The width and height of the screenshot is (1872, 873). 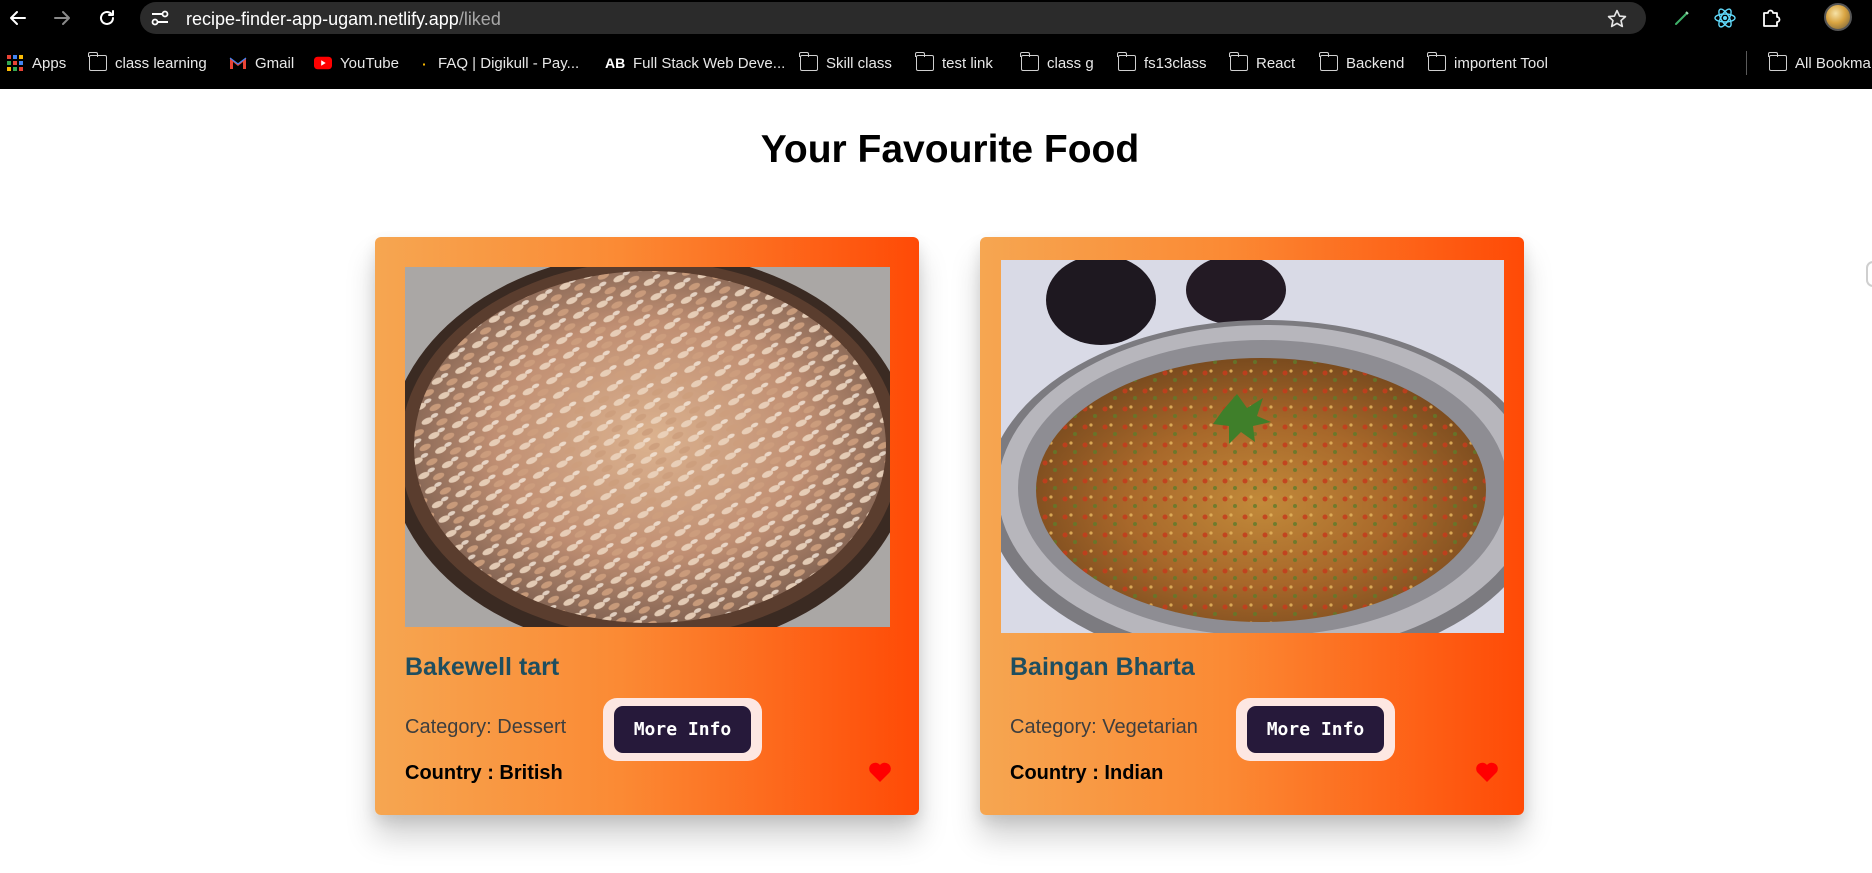 I want to click on bookmark-gmail: Gmail, so click(x=261, y=63).